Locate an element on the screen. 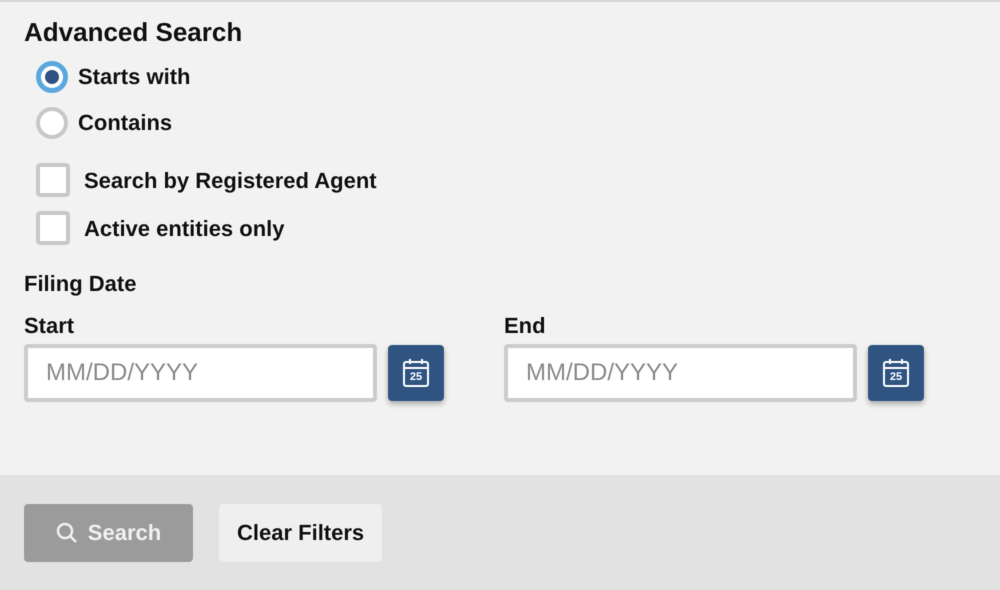 This screenshot has height=590, width=1000. radio-label: Contains is located at coordinates (125, 123).